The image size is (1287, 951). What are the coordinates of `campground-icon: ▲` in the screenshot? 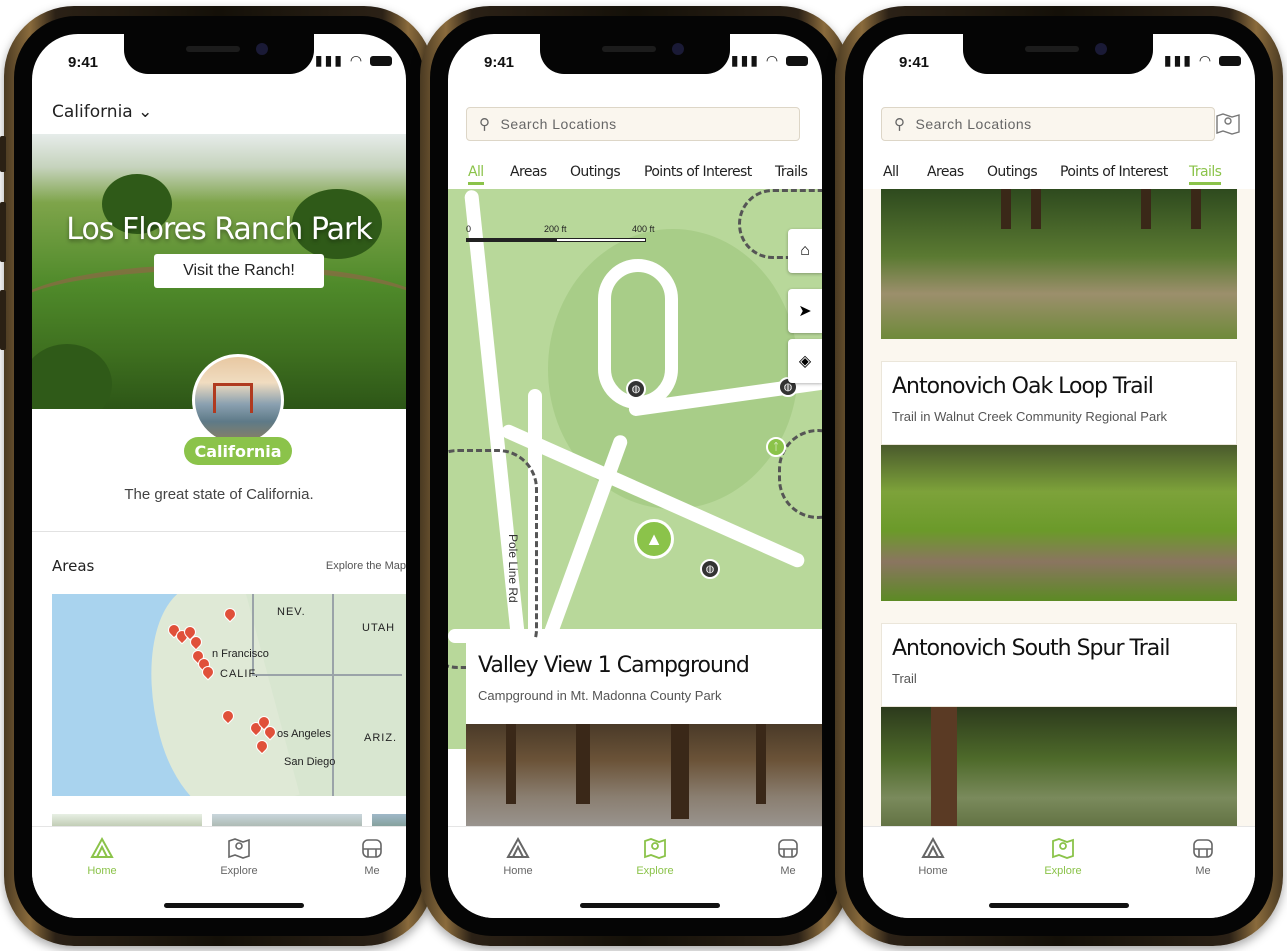 It's located at (654, 539).